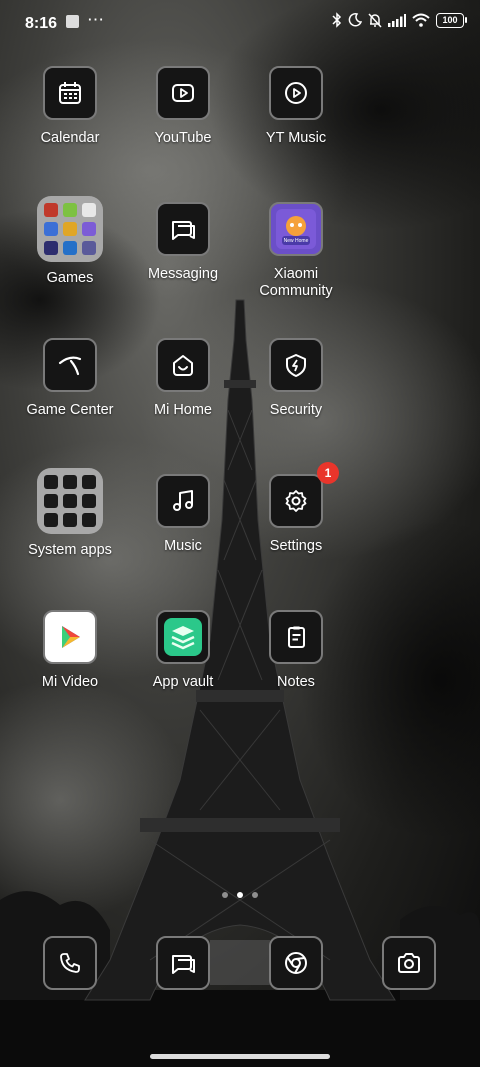 This screenshot has height=1067, width=480. Describe the element at coordinates (96, 19) in the screenshot. I see `more-notifications-icon: ⋯` at that location.